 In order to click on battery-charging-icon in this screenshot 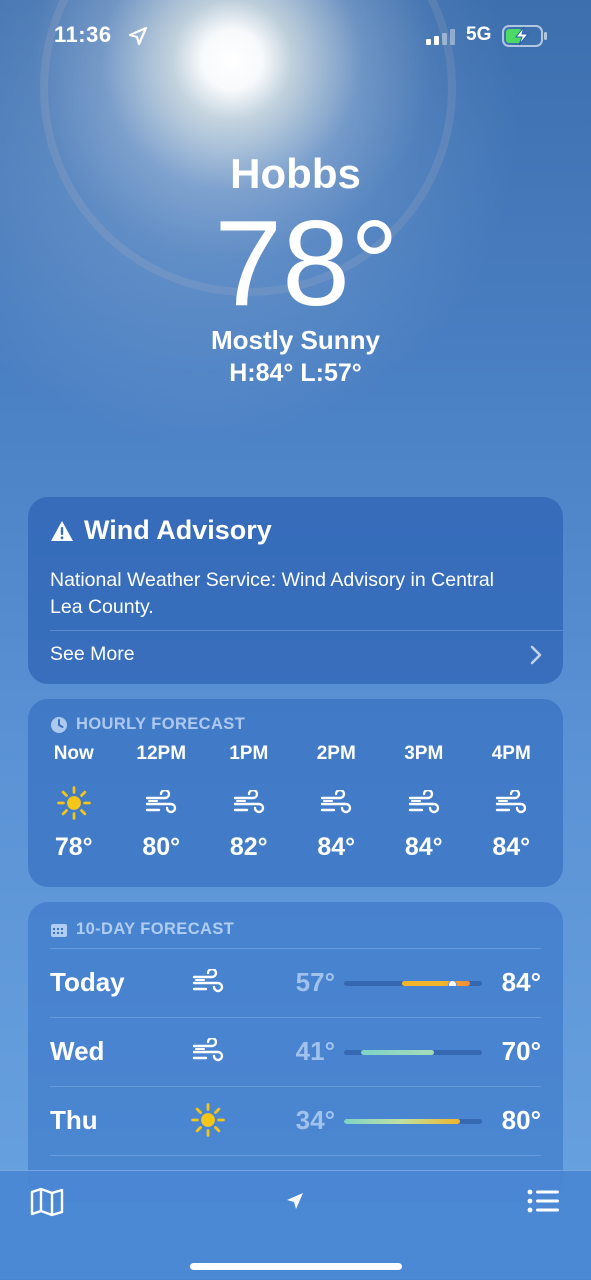, I will do `click(524, 36)`.